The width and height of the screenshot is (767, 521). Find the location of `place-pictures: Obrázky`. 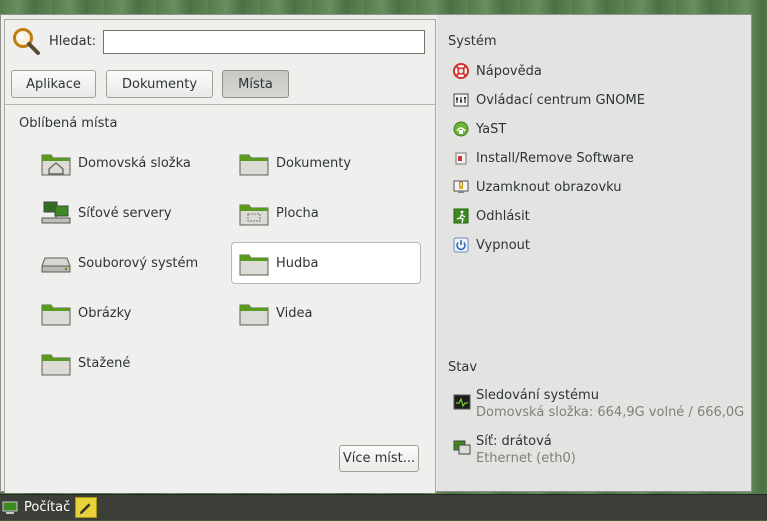

place-pictures: Obrázky is located at coordinates (128, 313).